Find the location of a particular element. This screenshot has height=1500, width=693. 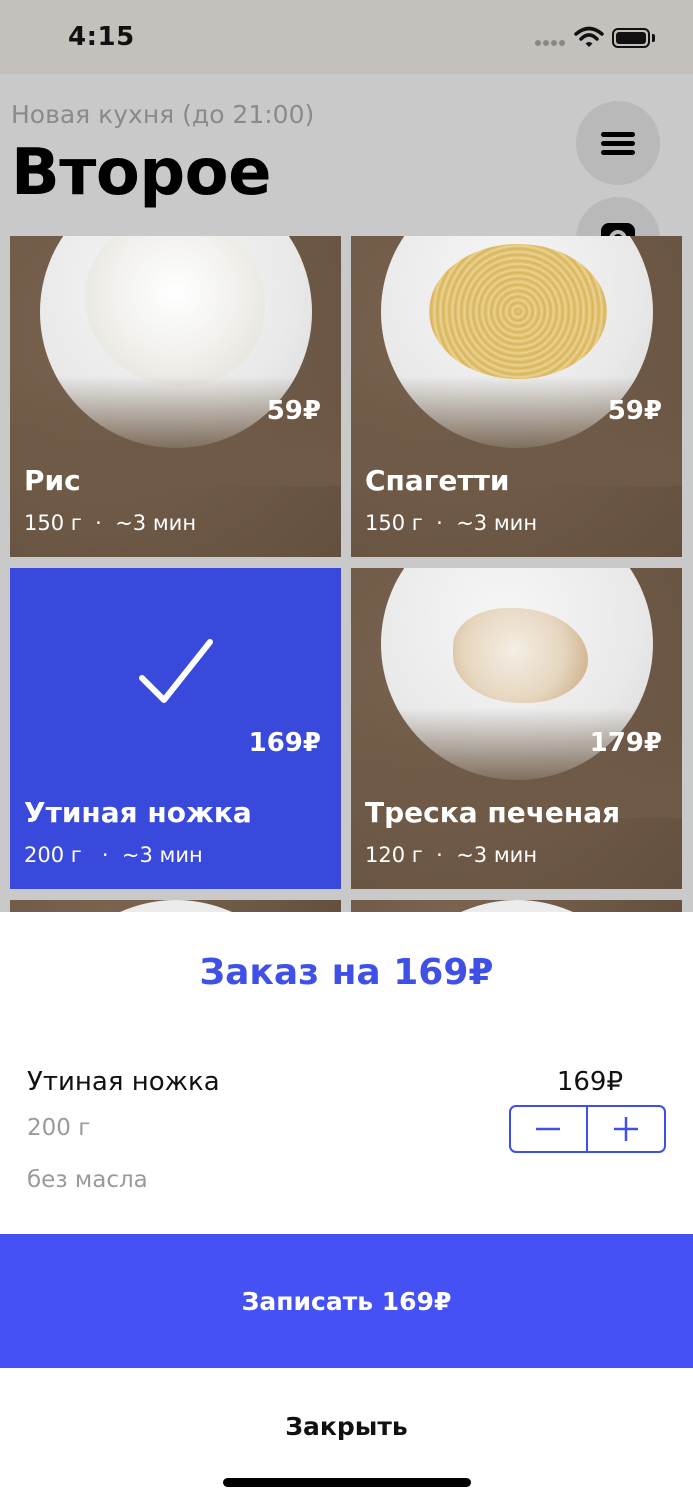

kitchen-label: Новая кухня (до 21:00) is located at coordinates (163, 114).